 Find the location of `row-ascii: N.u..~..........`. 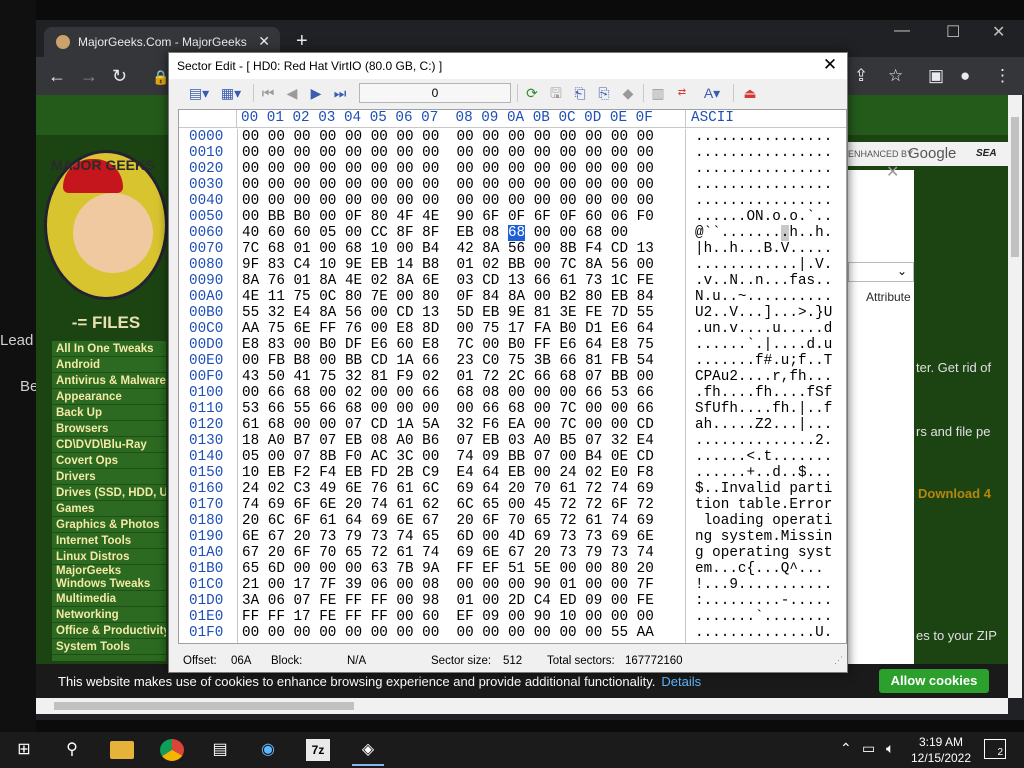

row-ascii: N.u..~.......... is located at coordinates (763, 297).